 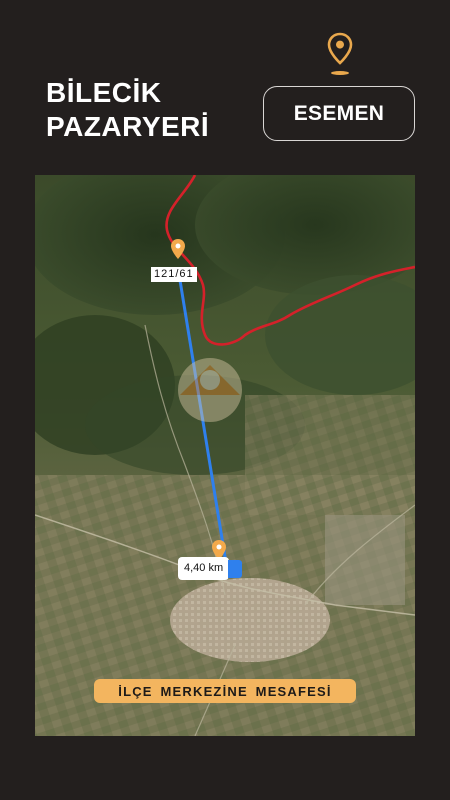 What do you see at coordinates (210, 390) in the screenshot?
I see `watermark-logo` at bounding box center [210, 390].